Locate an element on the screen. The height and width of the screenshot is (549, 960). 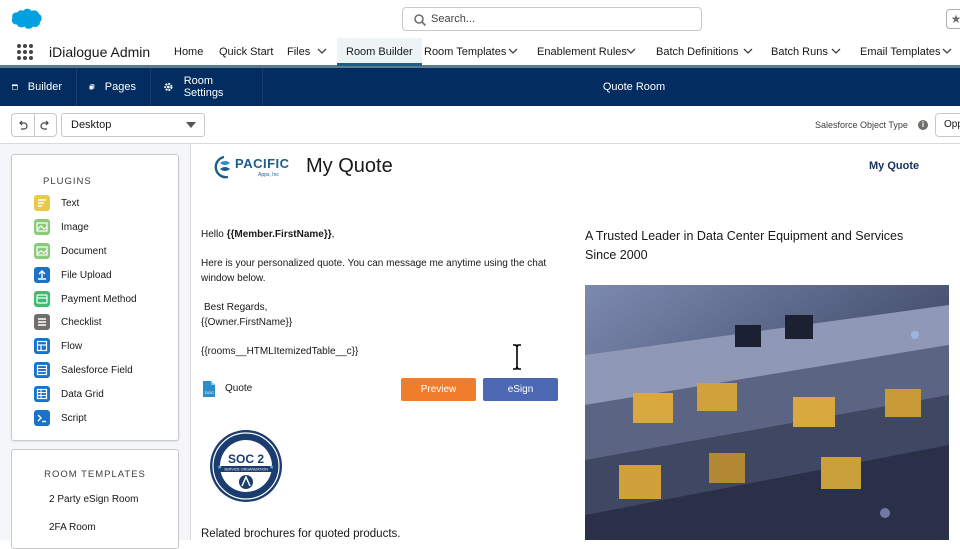
preview-button: Preview is located at coordinates (438, 389).